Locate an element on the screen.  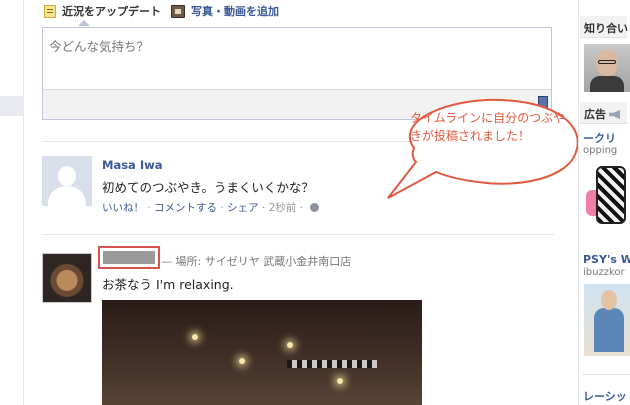
redacted-author-name is located at coordinates (129, 257).